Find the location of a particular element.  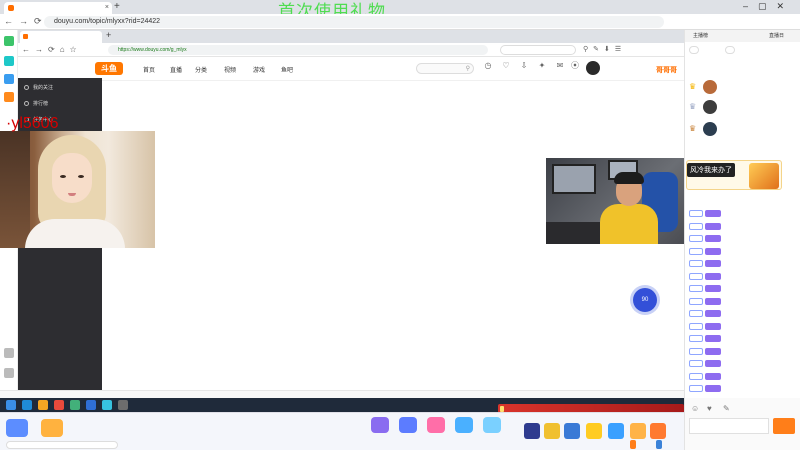

message-button: ✉ is located at coordinates (560, 66).